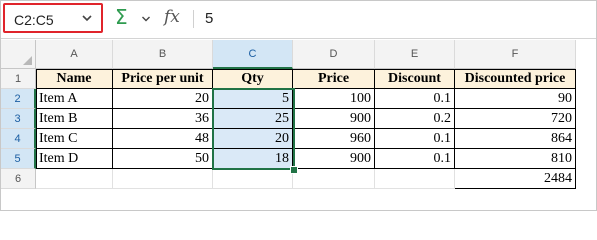 The width and height of the screenshot is (597, 240). Describe the element at coordinates (253, 79) in the screenshot. I see `header-cell-c1: Qty` at that location.